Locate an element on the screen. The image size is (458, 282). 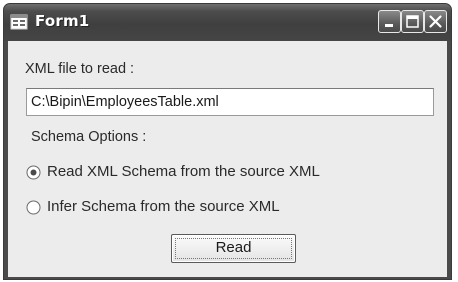
minimize-icon is located at coordinates (389, 25).